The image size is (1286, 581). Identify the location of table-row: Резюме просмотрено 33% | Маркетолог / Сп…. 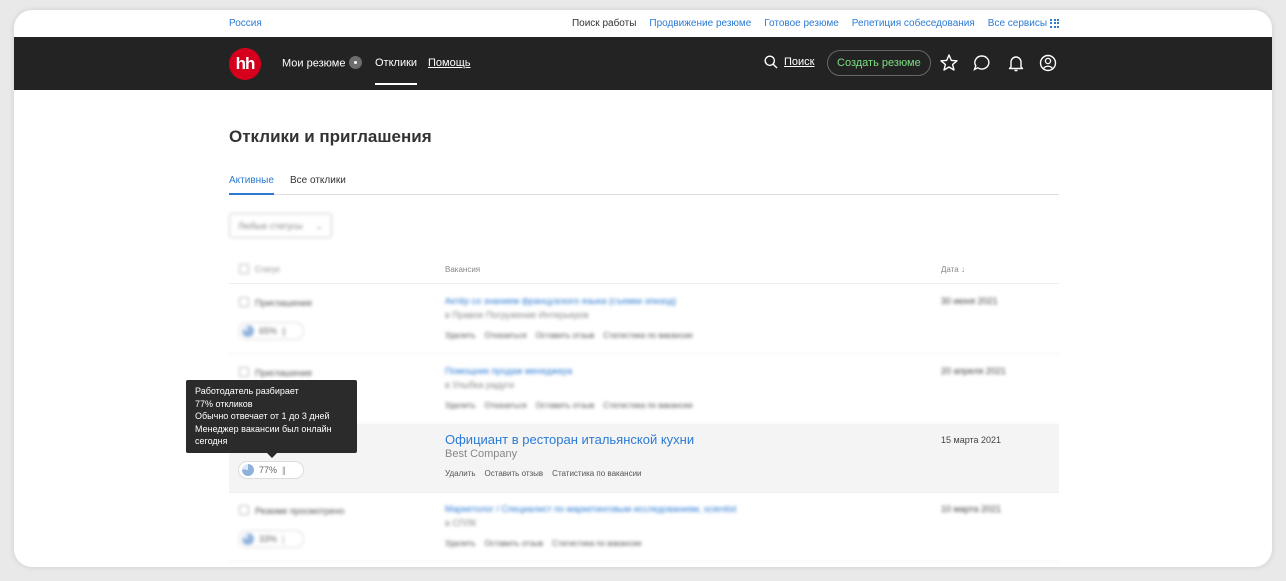
(644, 527).